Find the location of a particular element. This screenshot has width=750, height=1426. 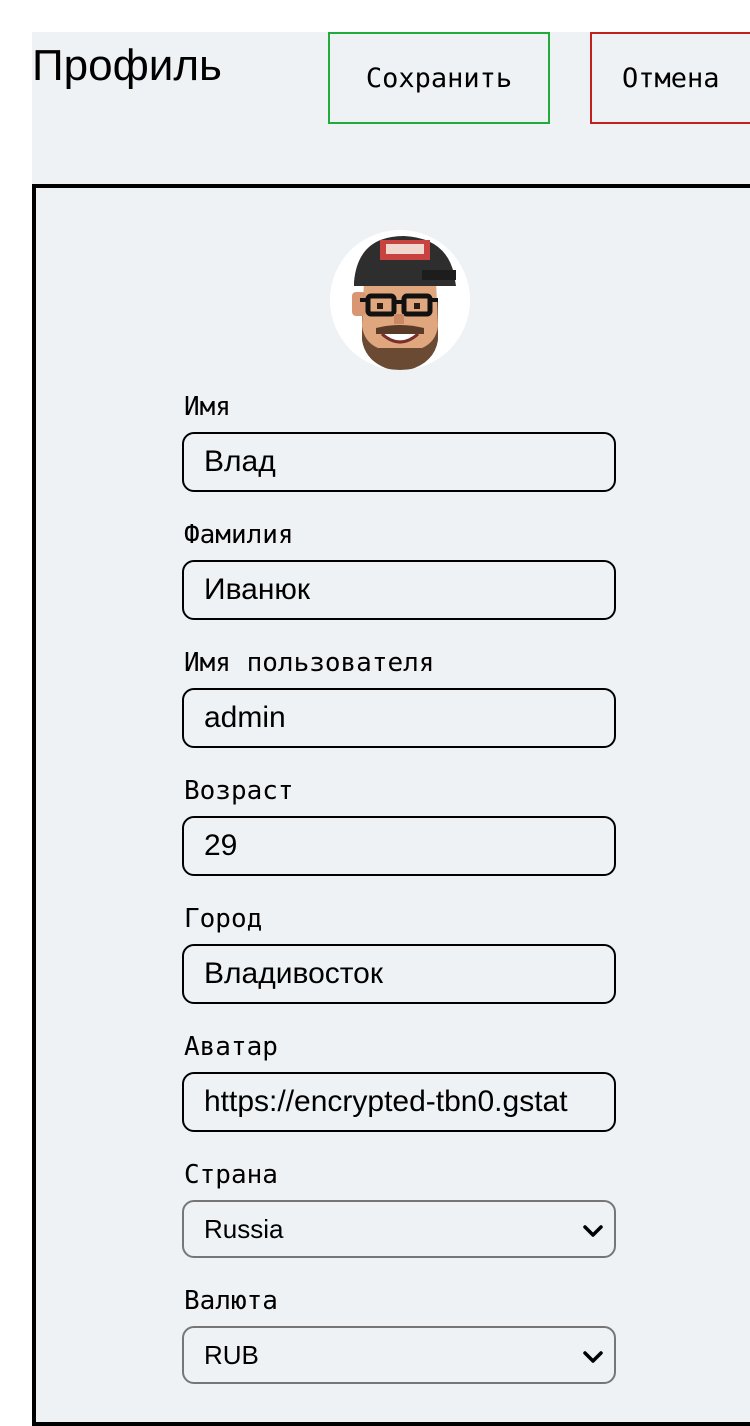

avatar-url-field: Аватар is located at coordinates (399, 1082).